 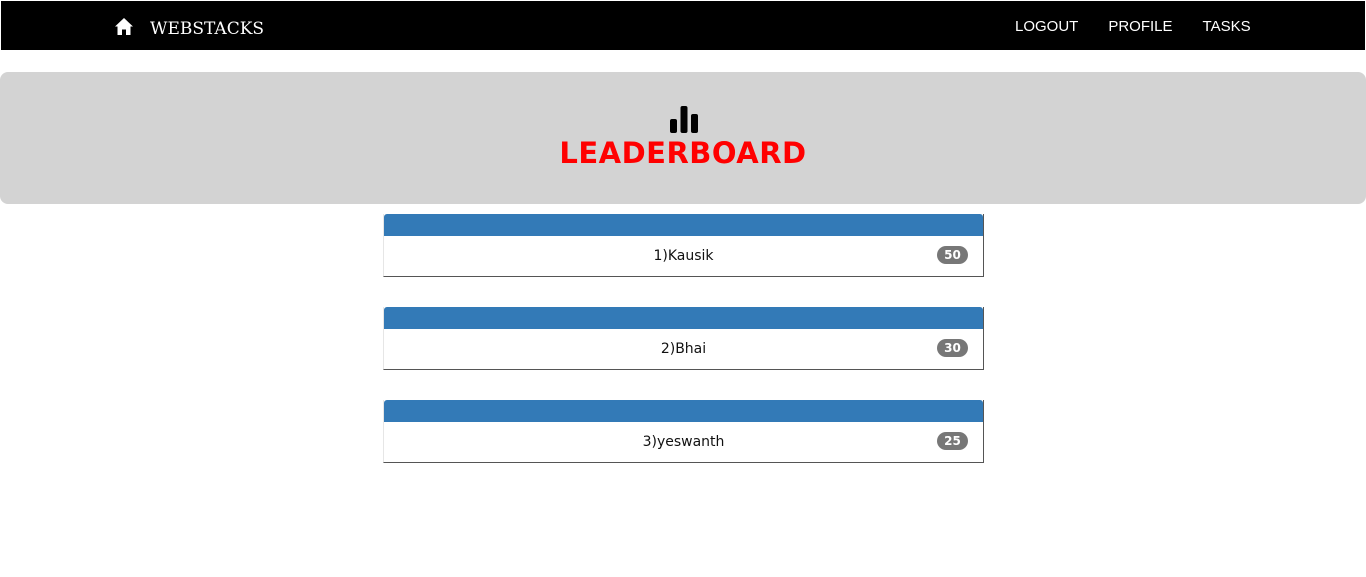 What do you see at coordinates (1227, 27) in the screenshot?
I see `tasks-link: TASKS` at bounding box center [1227, 27].